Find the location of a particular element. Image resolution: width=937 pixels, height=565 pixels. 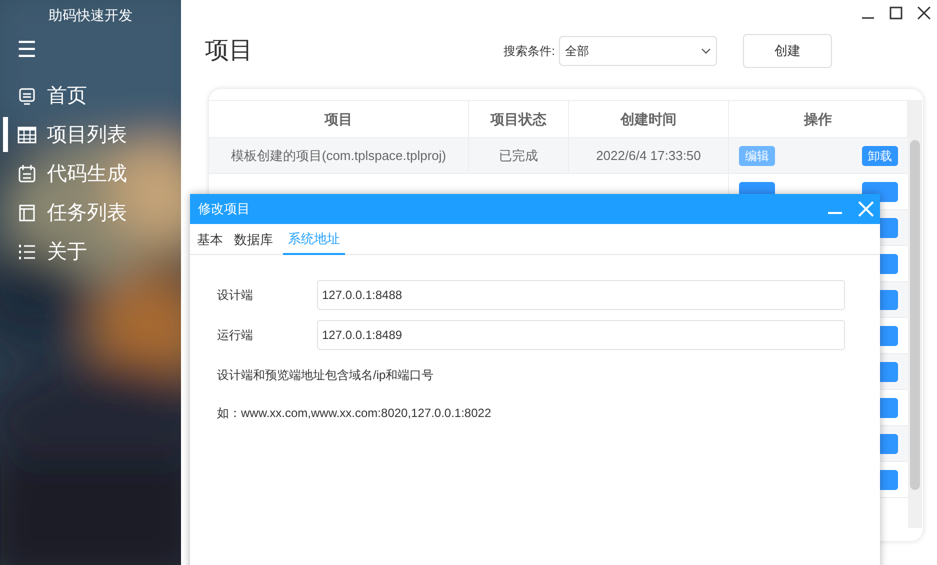

nav-item: 项目列表 is located at coordinates (90, 134).